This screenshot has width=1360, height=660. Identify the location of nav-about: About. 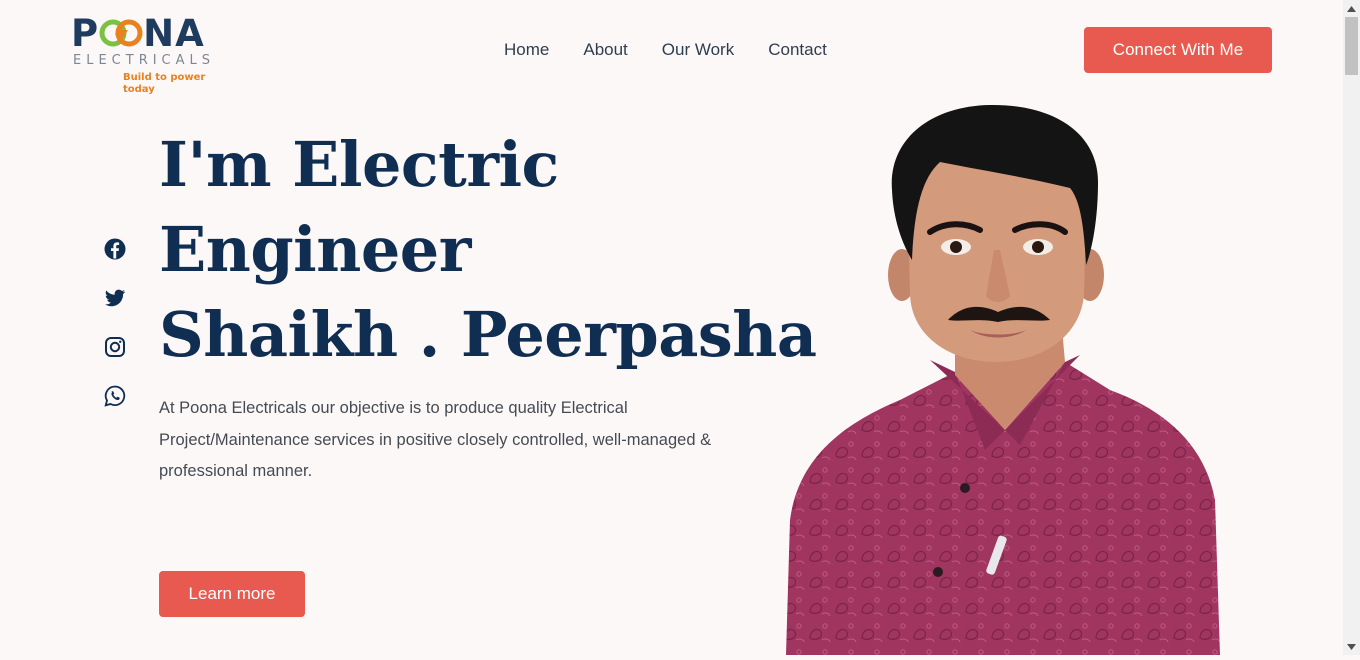
(605, 50).